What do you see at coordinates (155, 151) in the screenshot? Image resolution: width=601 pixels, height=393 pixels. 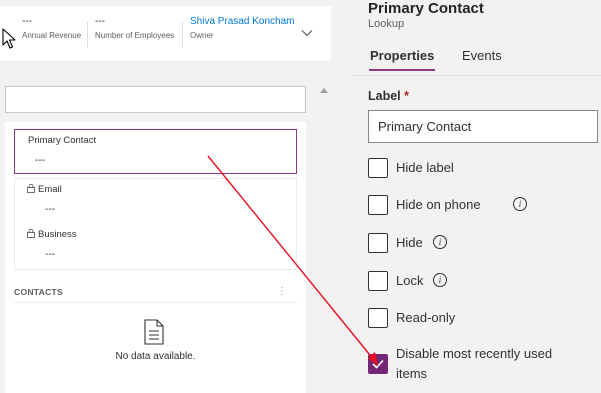 I see `primary-contact-field: Primary Contact ---` at bounding box center [155, 151].